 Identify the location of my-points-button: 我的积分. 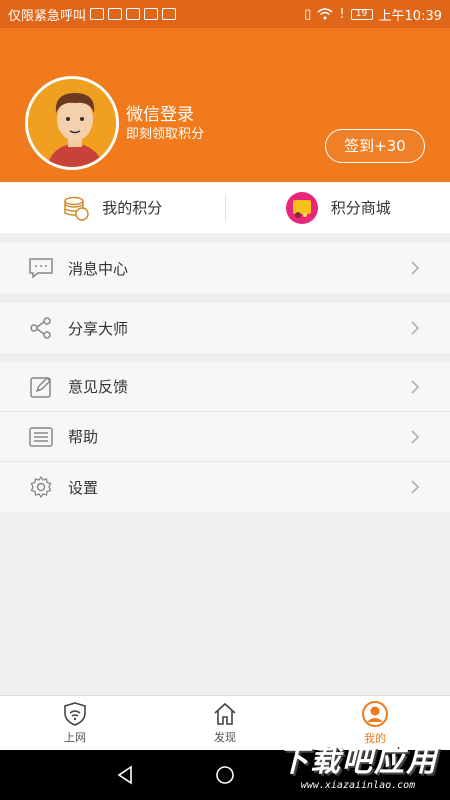
(112, 207).